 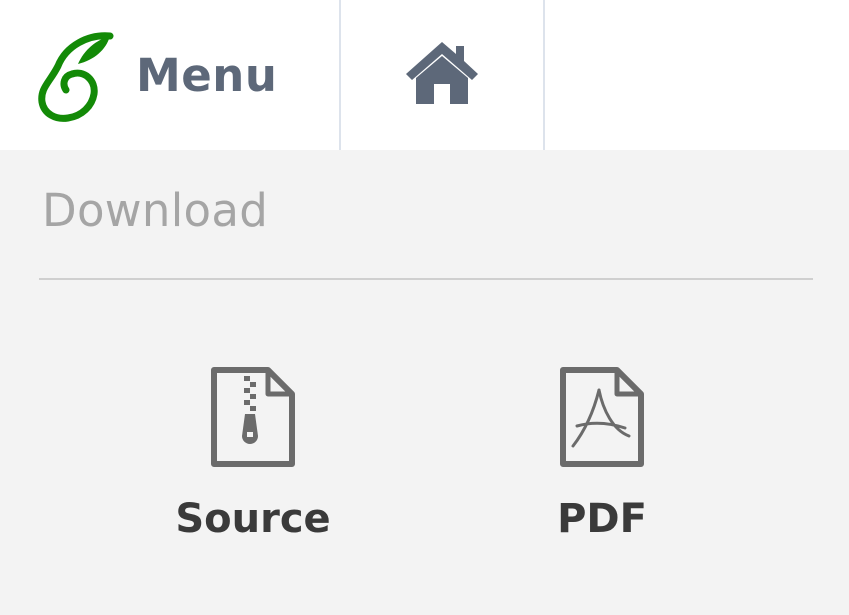 I want to click on overleaf-logo-icon, so click(x=76, y=77).